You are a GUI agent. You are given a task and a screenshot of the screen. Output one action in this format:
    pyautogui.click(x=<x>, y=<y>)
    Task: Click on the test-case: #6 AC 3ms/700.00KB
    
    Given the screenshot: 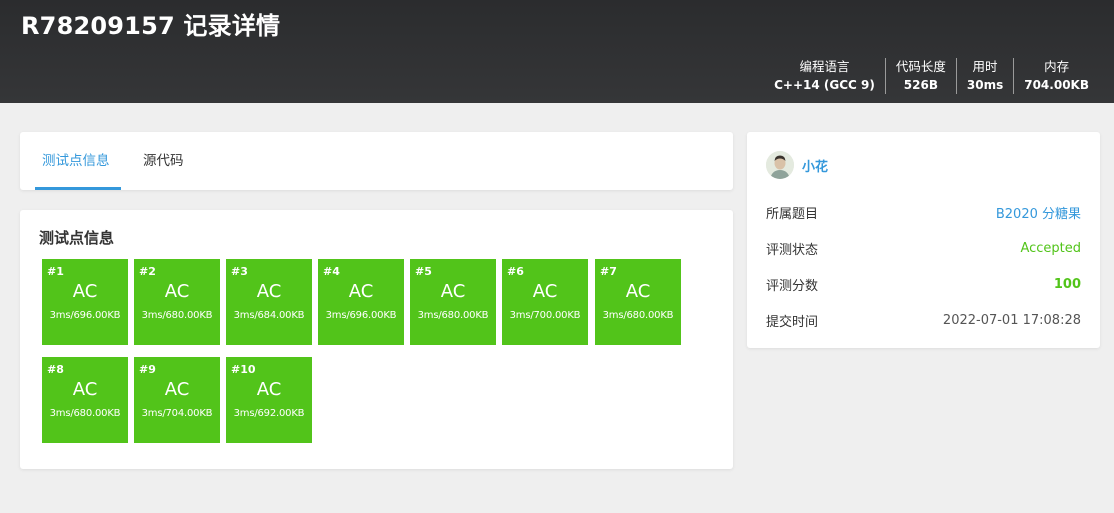 What is the action you would take?
    pyautogui.click(x=545, y=302)
    